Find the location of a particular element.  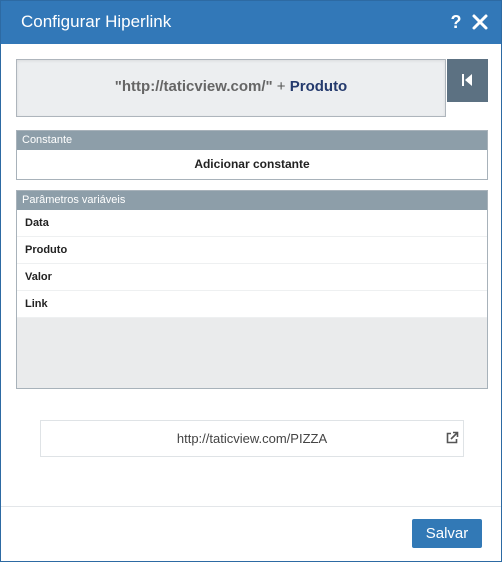

backspace-icon is located at coordinates (467, 80).